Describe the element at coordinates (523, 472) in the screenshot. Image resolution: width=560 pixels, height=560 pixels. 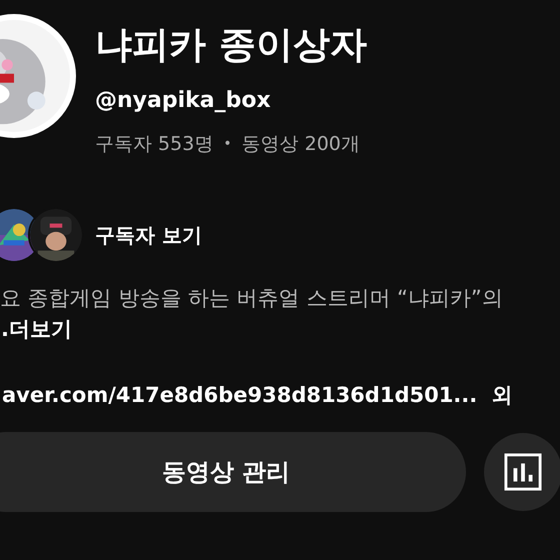
I see `bar-chart-icon` at that location.